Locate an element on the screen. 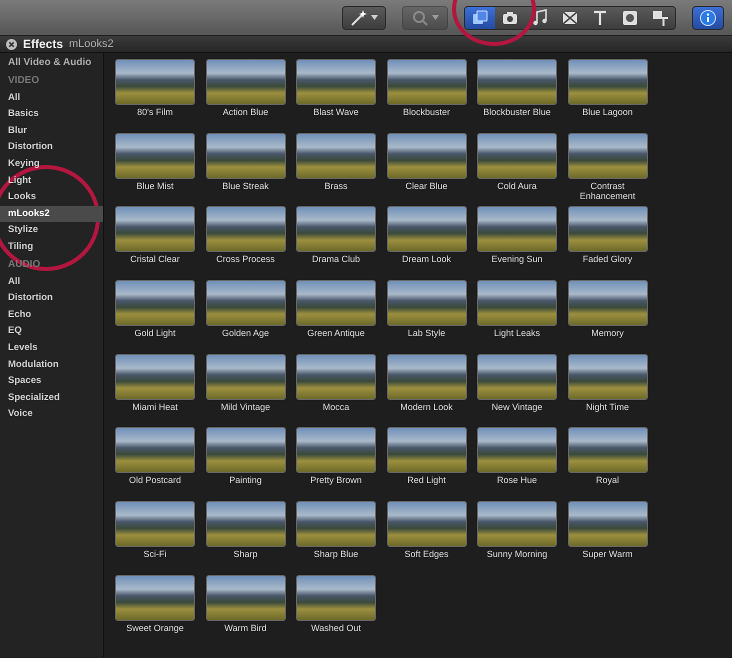 This screenshot has height=658, width=732. section-heading: VIDEO is located at coordinates (23, 81).